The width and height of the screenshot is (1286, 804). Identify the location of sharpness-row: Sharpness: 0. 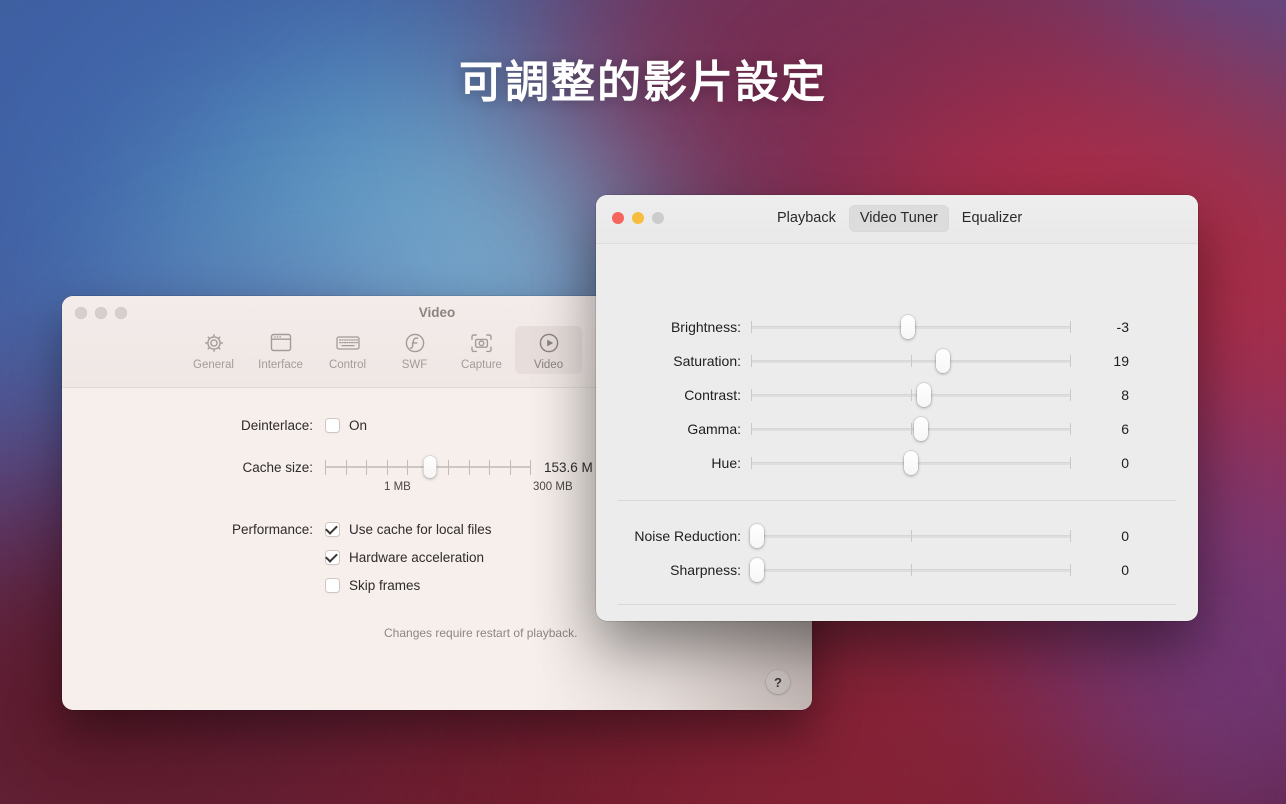
(897, 570).